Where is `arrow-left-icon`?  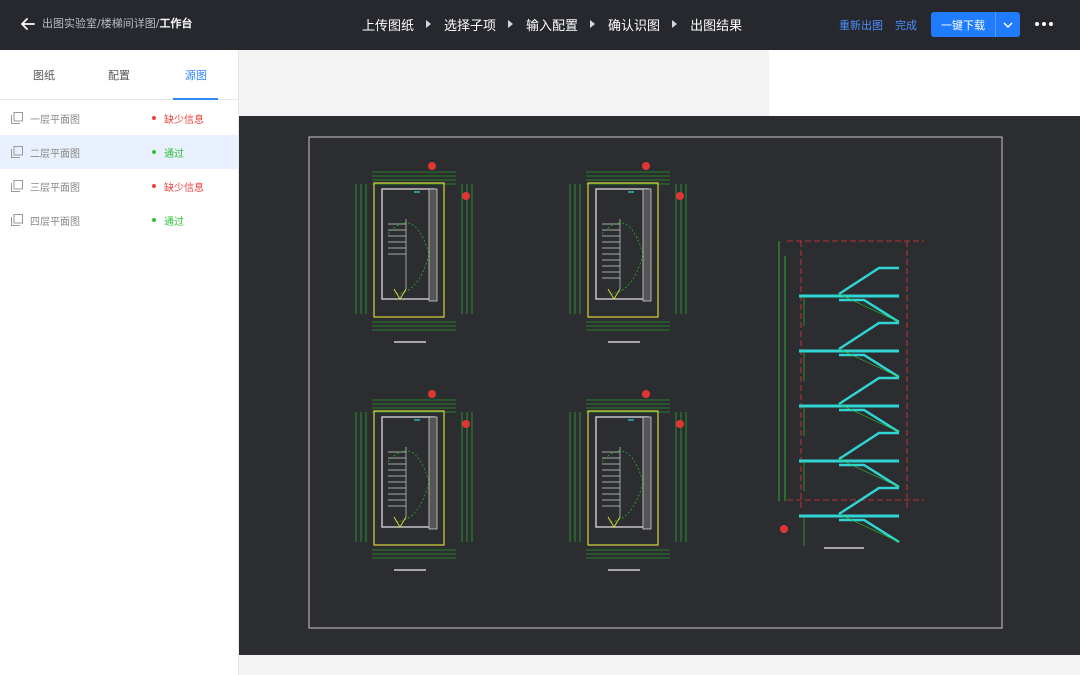 arrow-left-icon is located at coordinates (29, 24).